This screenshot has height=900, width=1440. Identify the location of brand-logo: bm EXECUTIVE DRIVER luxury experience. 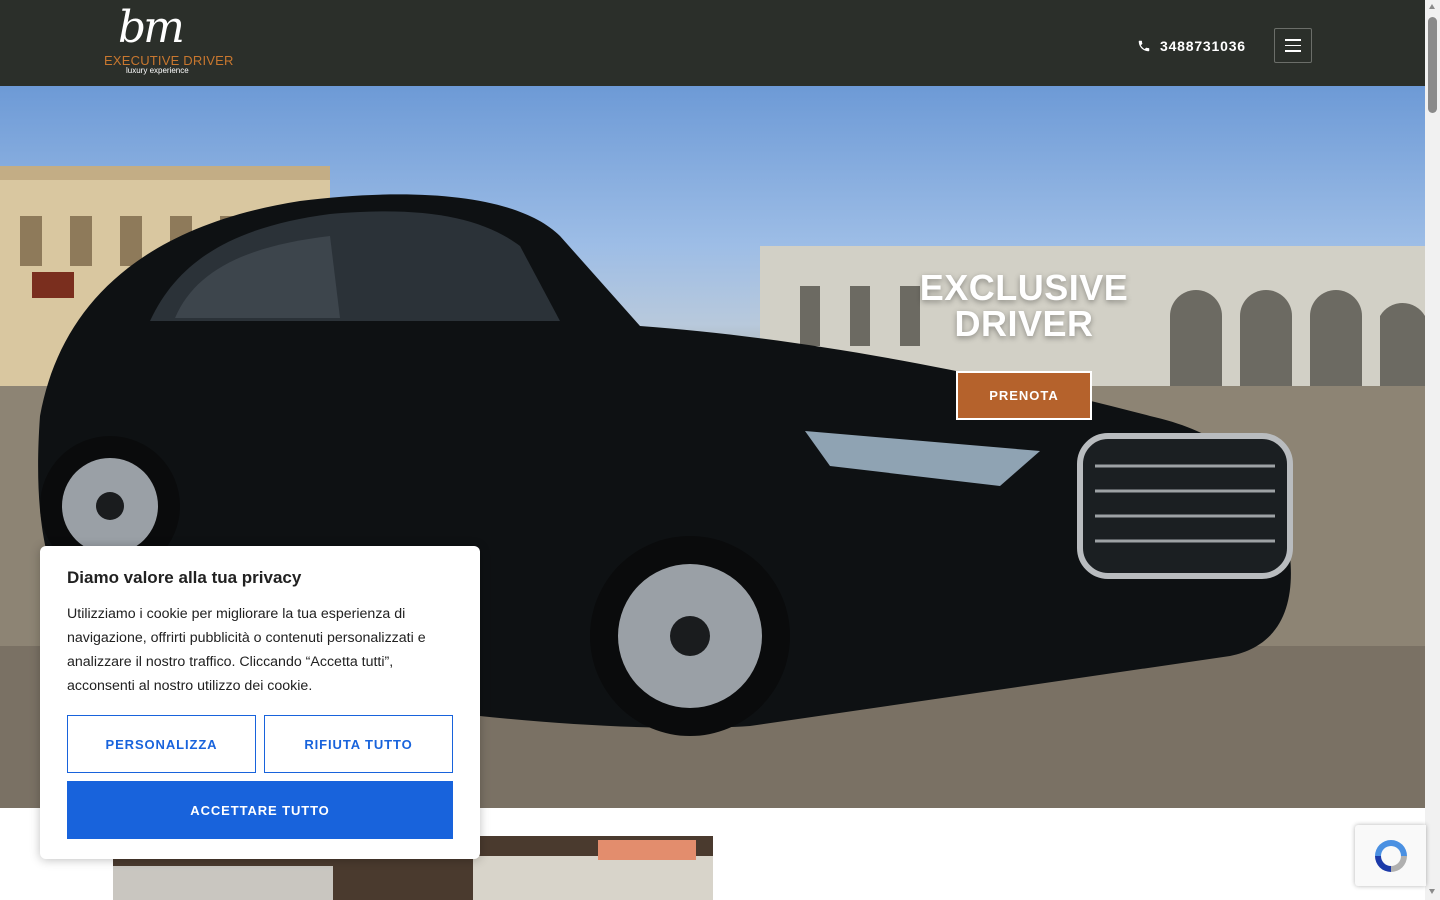
(166, 41).